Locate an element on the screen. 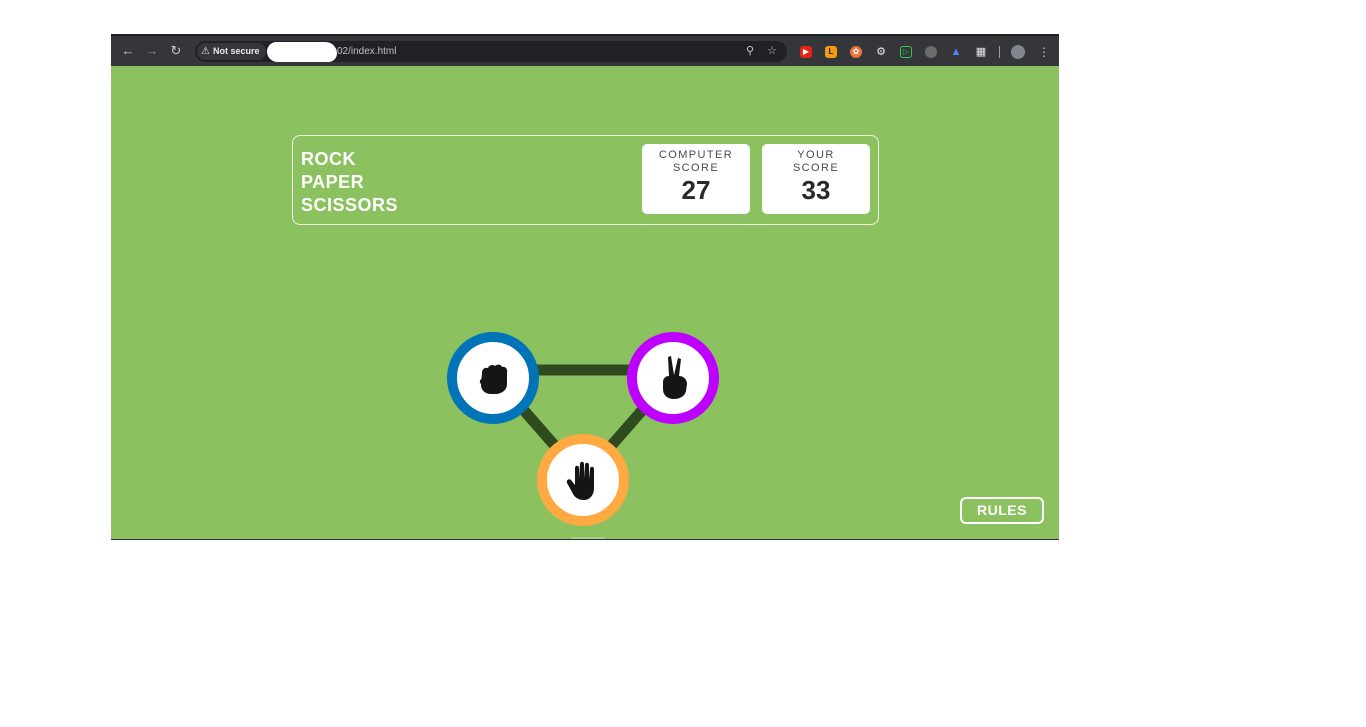  open-hand-icon is located at coordinates (580, 480).